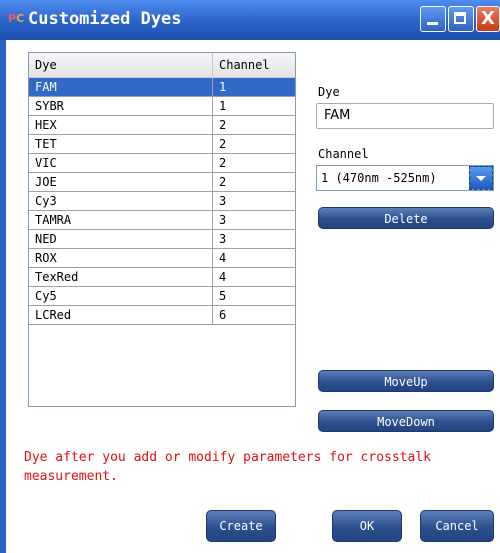  I want to click on table-row: JOE 2, so click(162, 182).